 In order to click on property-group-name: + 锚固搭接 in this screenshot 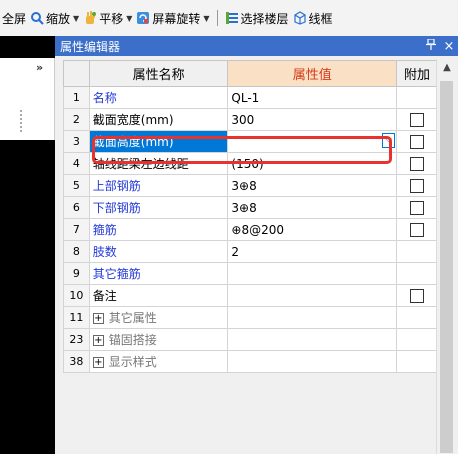, I will do `click(158, 339)`.